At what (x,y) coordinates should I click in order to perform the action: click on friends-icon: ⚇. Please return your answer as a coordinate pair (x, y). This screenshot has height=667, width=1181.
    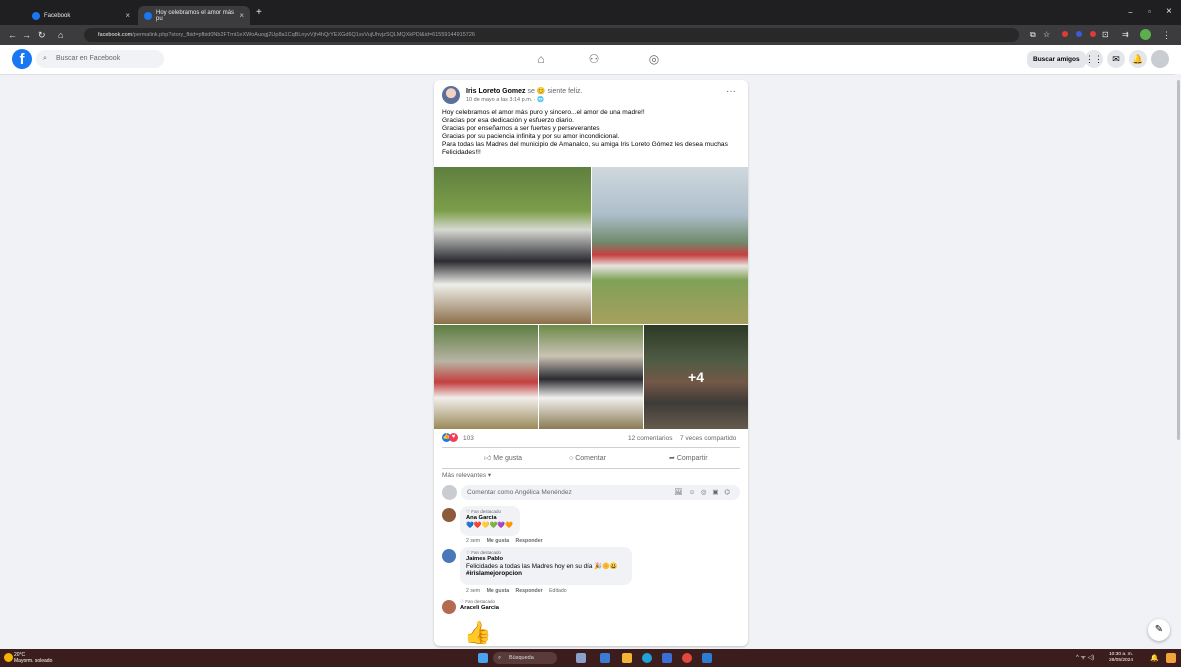
    Looking at the image, I should click on (594, 59).